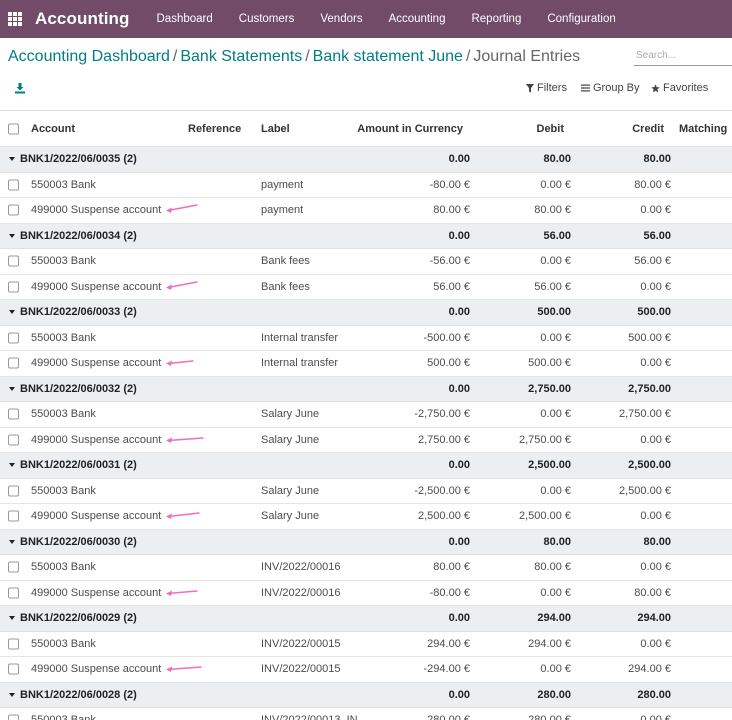  I want to click on menu-reporting: Reporting, so click(496, 19).